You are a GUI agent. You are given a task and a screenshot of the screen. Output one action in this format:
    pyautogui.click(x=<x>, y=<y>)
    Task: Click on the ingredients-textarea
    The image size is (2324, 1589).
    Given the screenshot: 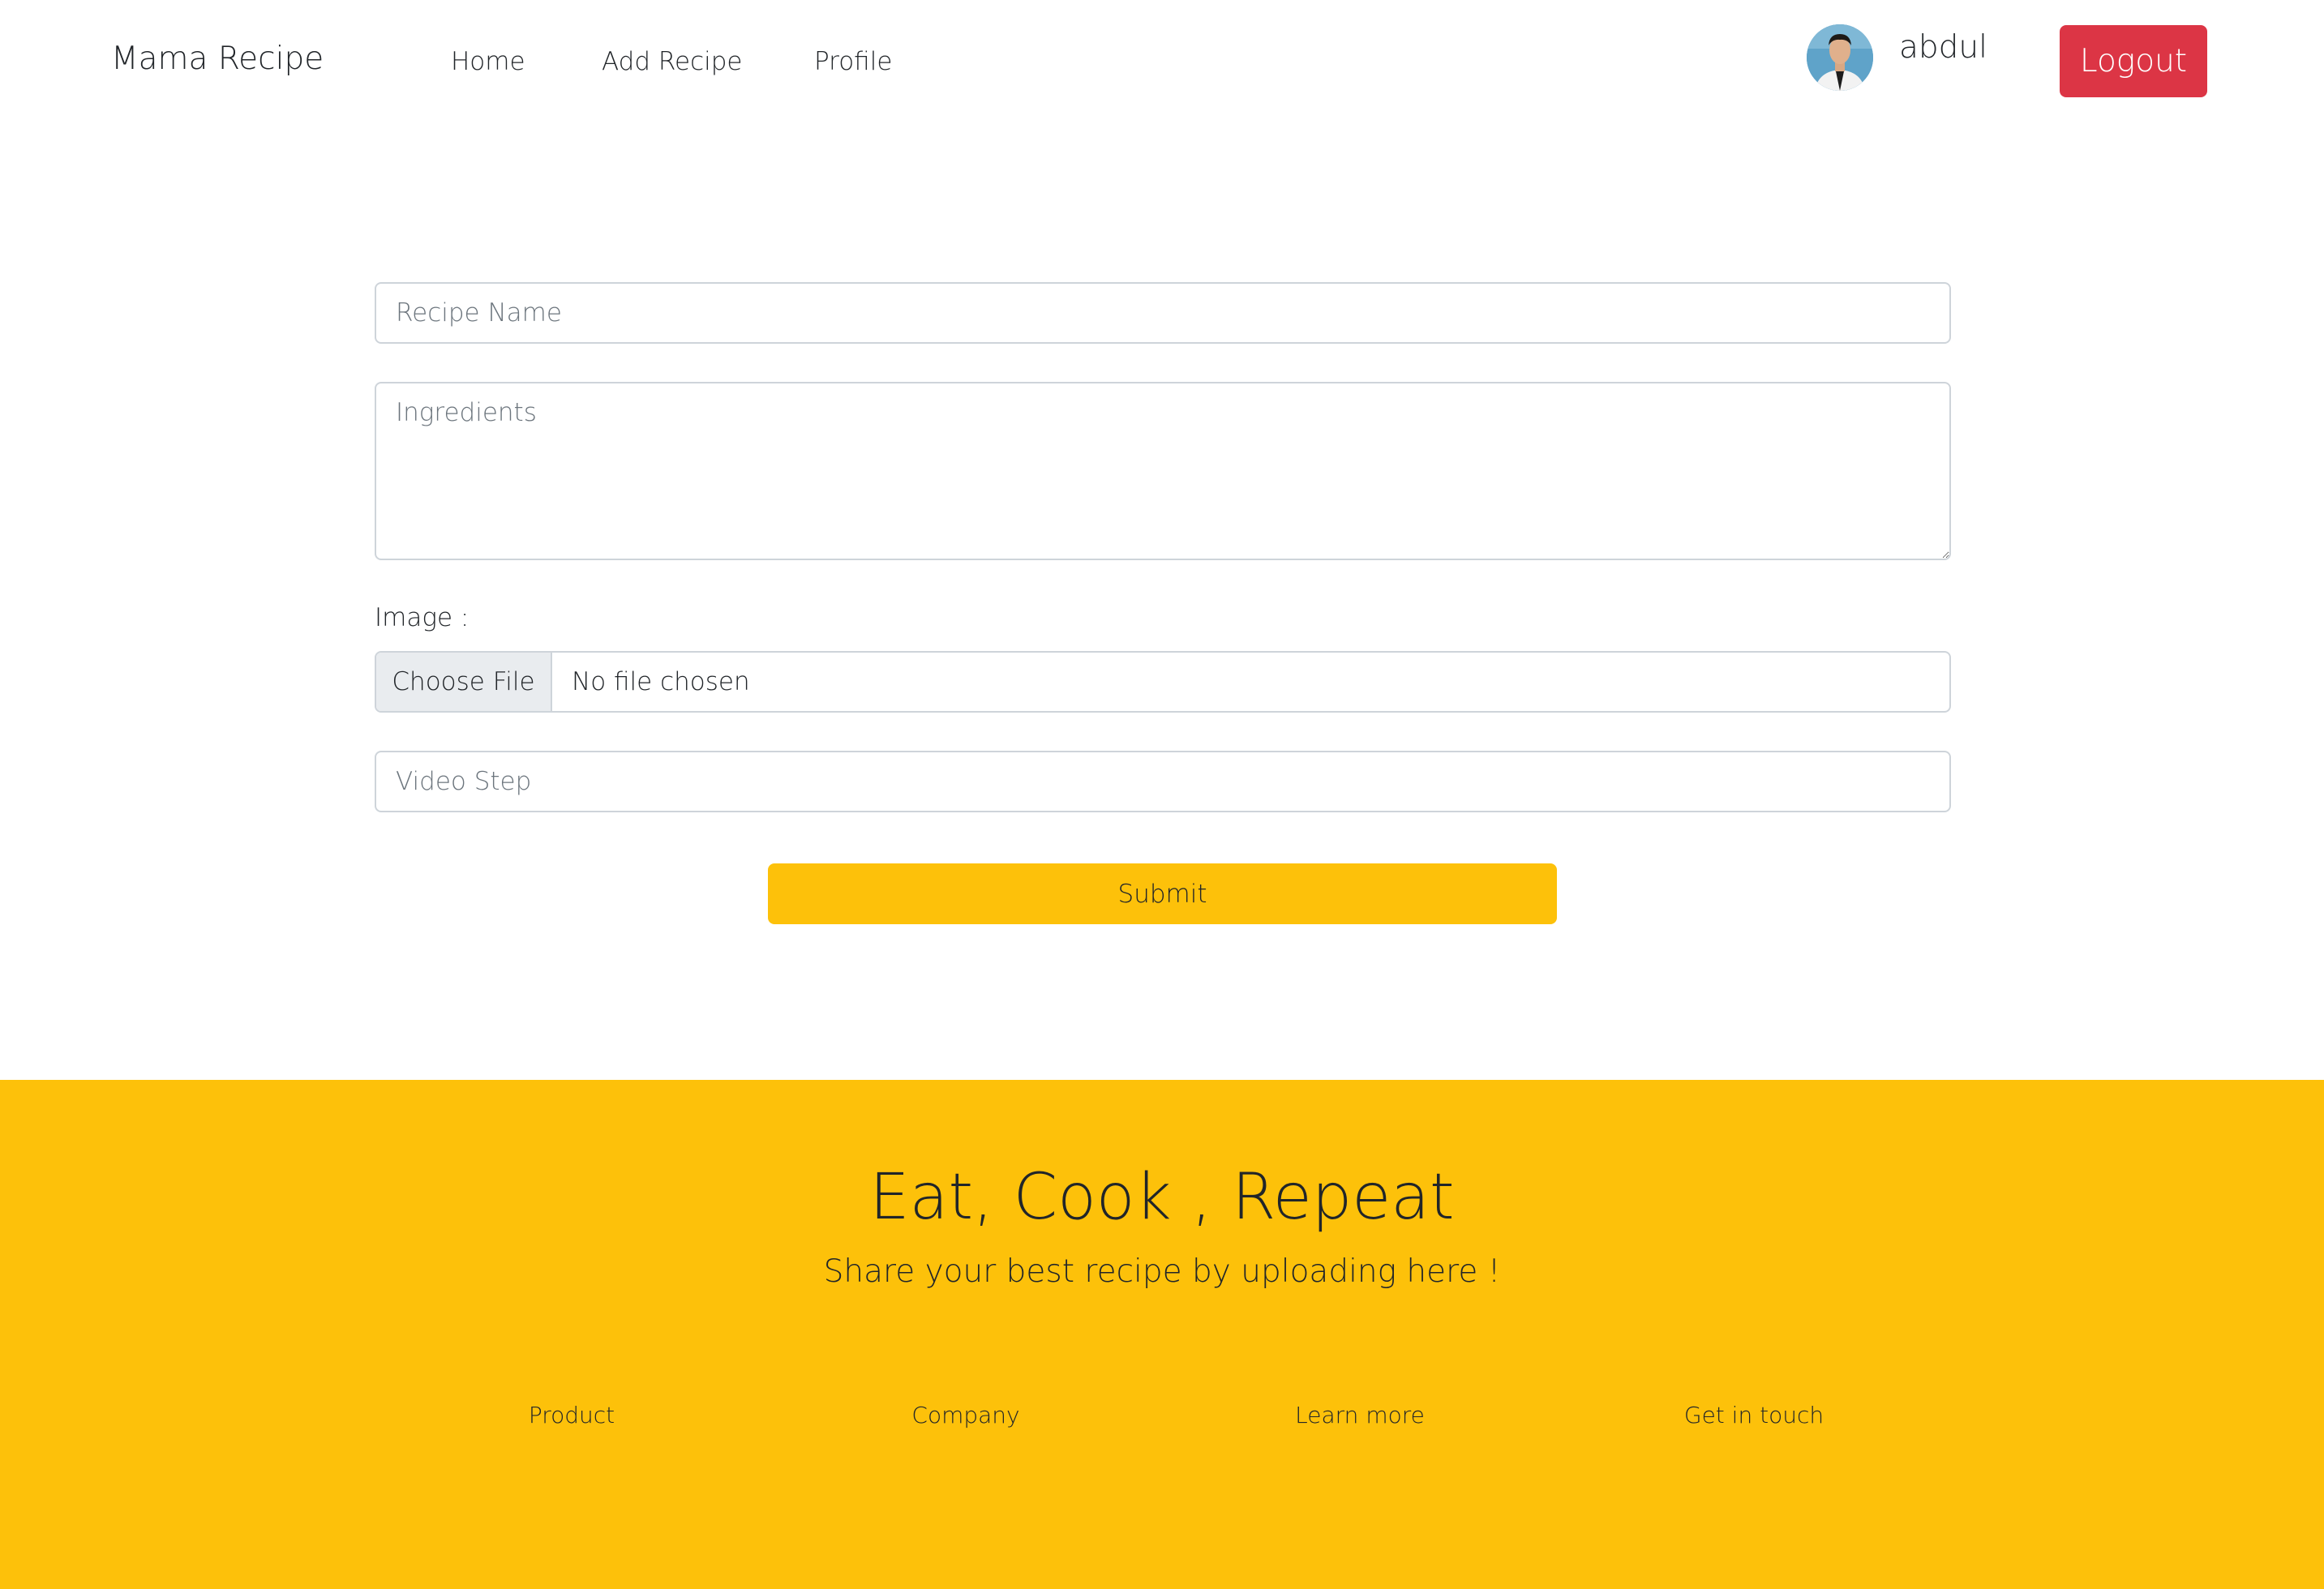 What is the action you would take?
    pyautogui.click(x=1163, y=471)
    